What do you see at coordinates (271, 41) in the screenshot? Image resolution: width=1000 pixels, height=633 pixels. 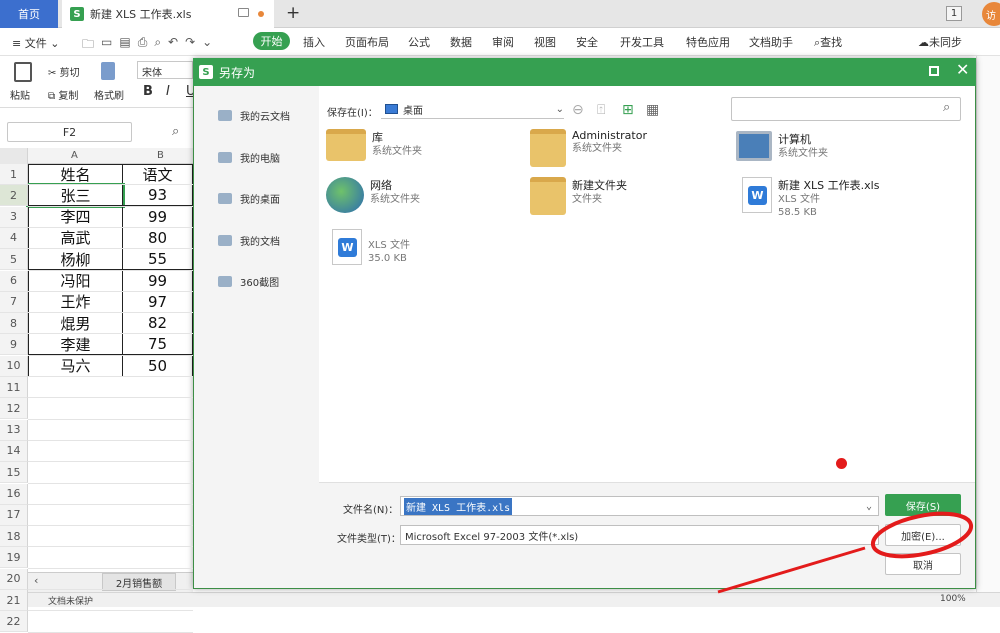 I see `menu-start-tab: 开始` at bounding box center [271, 41].